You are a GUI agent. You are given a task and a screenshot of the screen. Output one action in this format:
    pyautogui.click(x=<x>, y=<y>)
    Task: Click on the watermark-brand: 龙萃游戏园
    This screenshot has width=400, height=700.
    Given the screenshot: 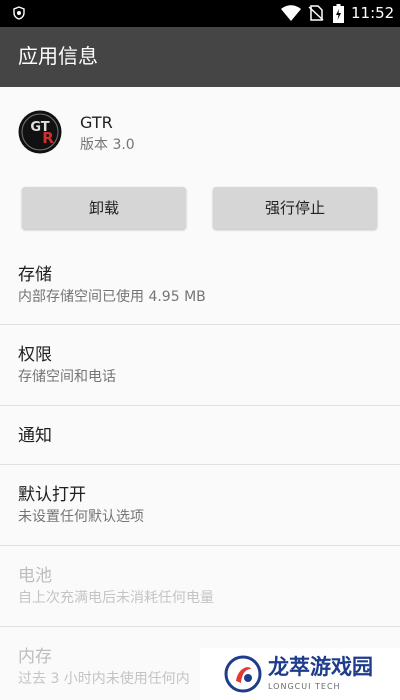 What is the action you would take?
    pyautogui.click(x=320, y=667)
    